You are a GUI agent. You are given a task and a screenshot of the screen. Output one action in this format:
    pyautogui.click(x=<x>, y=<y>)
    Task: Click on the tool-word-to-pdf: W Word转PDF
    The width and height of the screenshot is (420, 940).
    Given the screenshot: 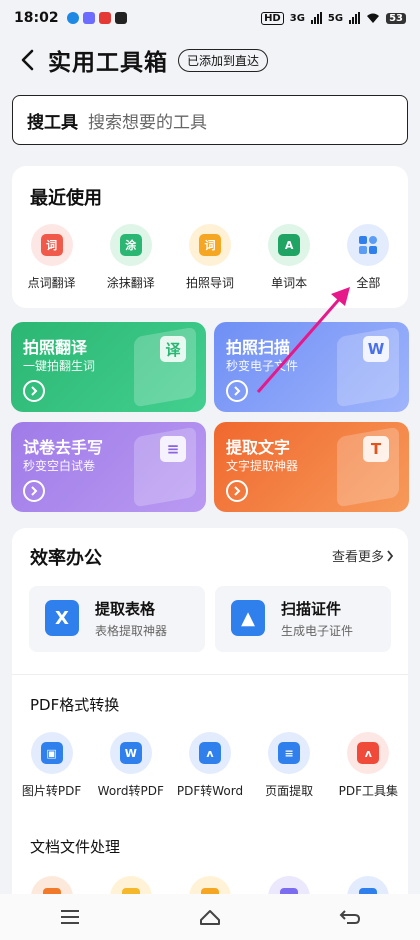 What is the action you would take?
    pyautogui.click(x=131, y=765)
    